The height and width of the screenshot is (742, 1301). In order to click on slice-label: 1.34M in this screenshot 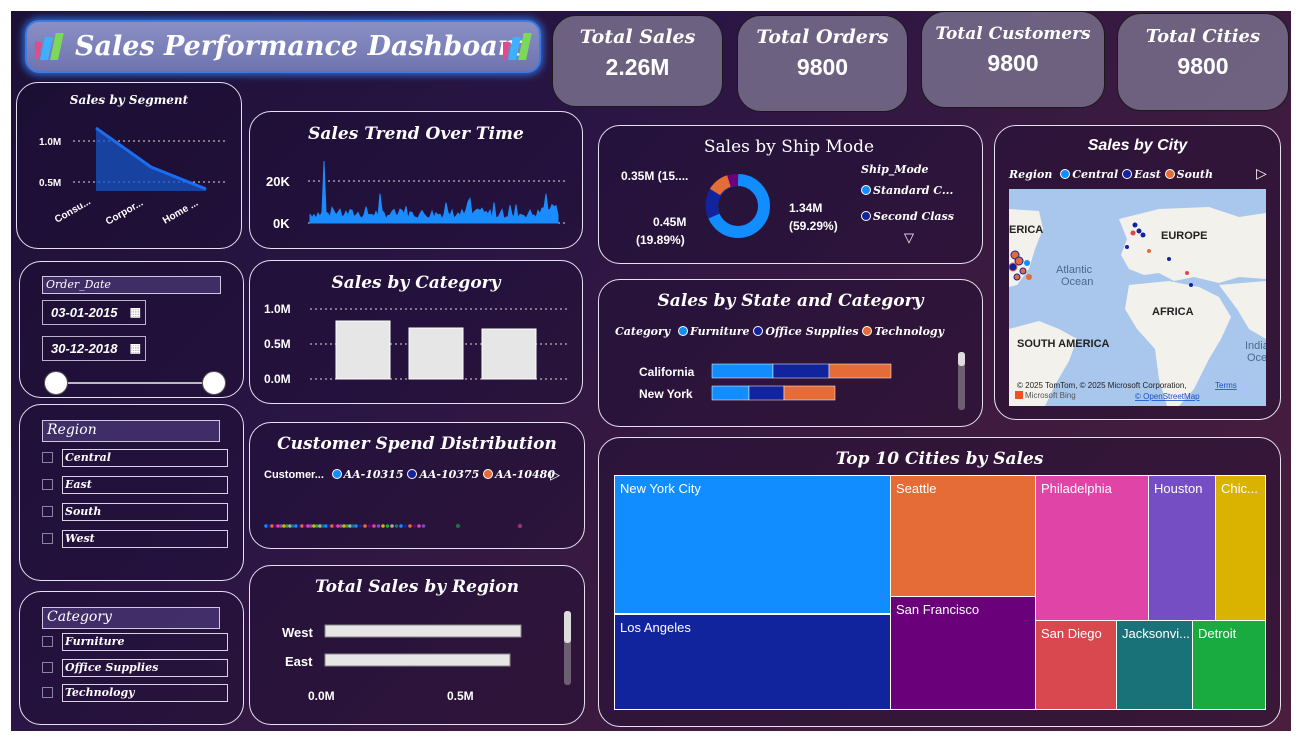, I will do `click(805, 208)`.